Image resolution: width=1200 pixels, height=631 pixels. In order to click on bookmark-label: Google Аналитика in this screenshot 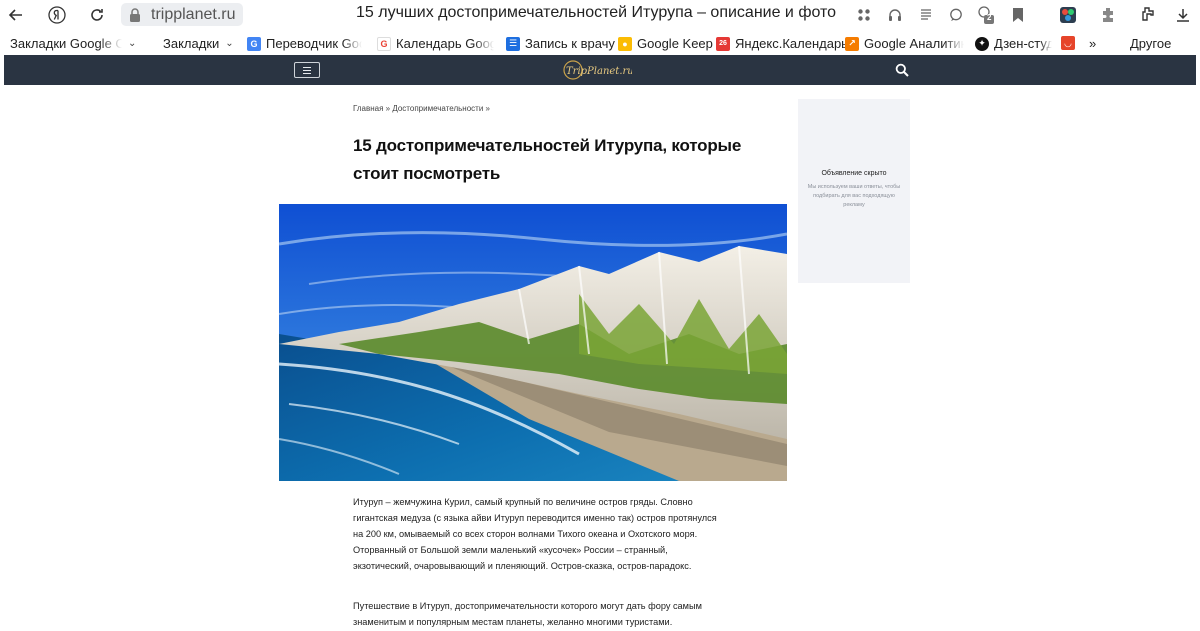, I will do `click(914, 43)`.